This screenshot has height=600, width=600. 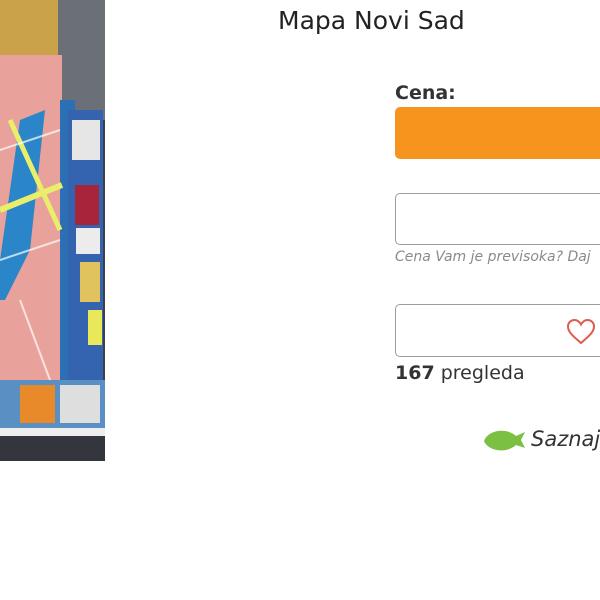 I want to click on favorite-button, so click(x=497, y=330).